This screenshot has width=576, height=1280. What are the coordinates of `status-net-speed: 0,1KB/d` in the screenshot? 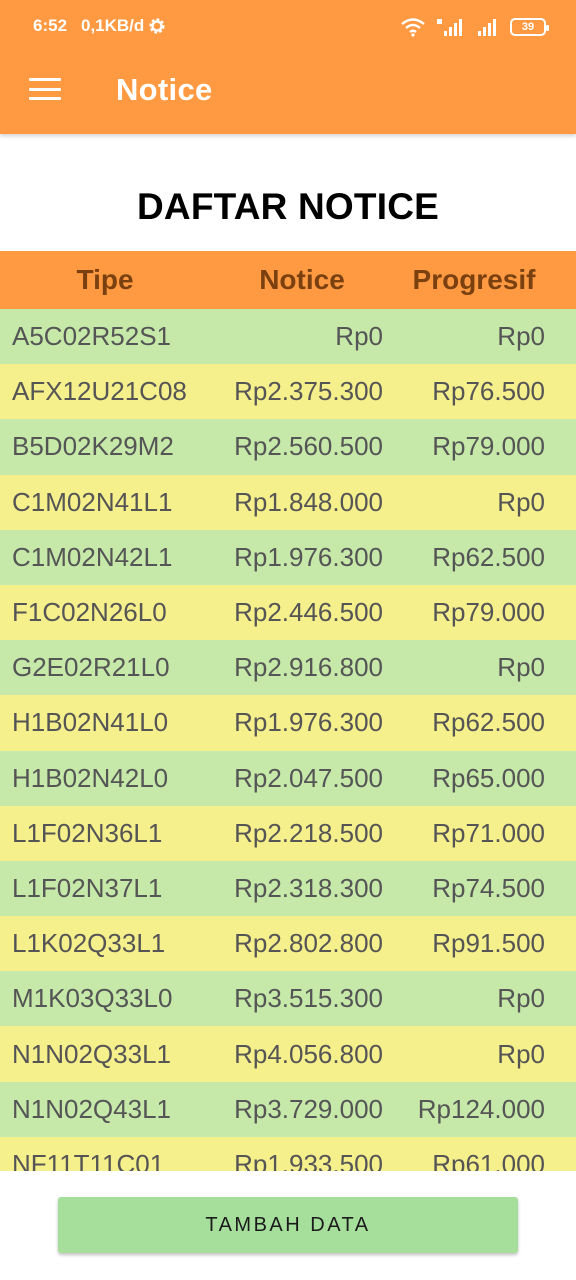 It's located at (113, 25).